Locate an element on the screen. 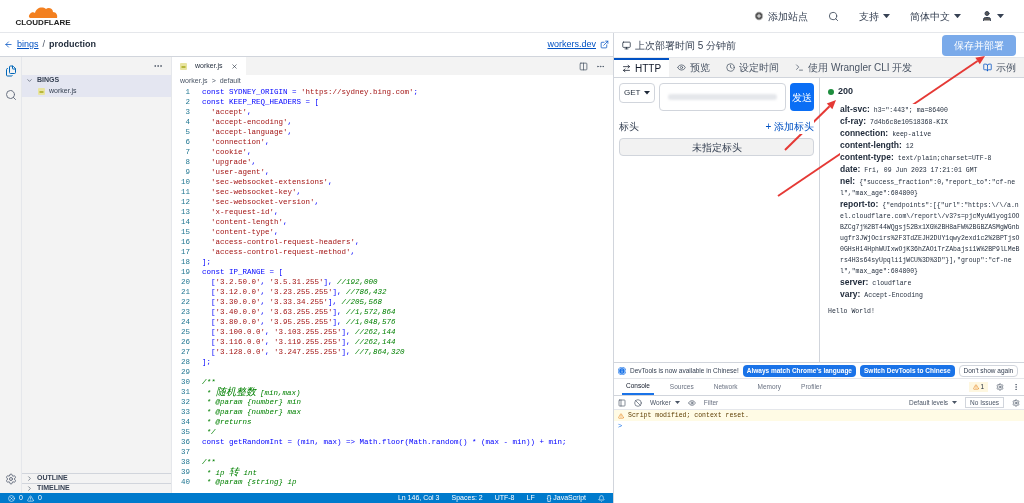  examples-link: 示例 is located at coordinates (999, 67).